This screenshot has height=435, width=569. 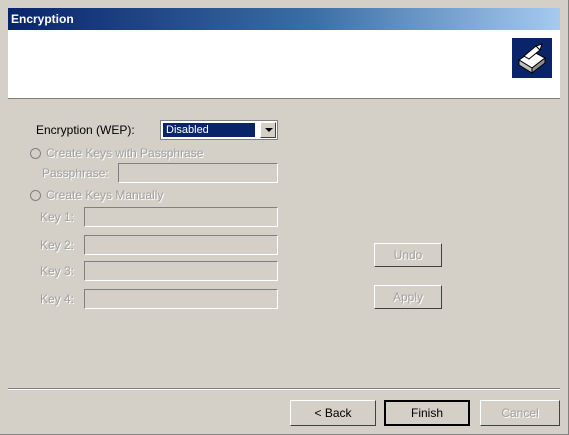 What do you see at coordinates (57, 299) in the screenshot?
I see `key-4-label: Key 4:` at bounding box center [57, 299].